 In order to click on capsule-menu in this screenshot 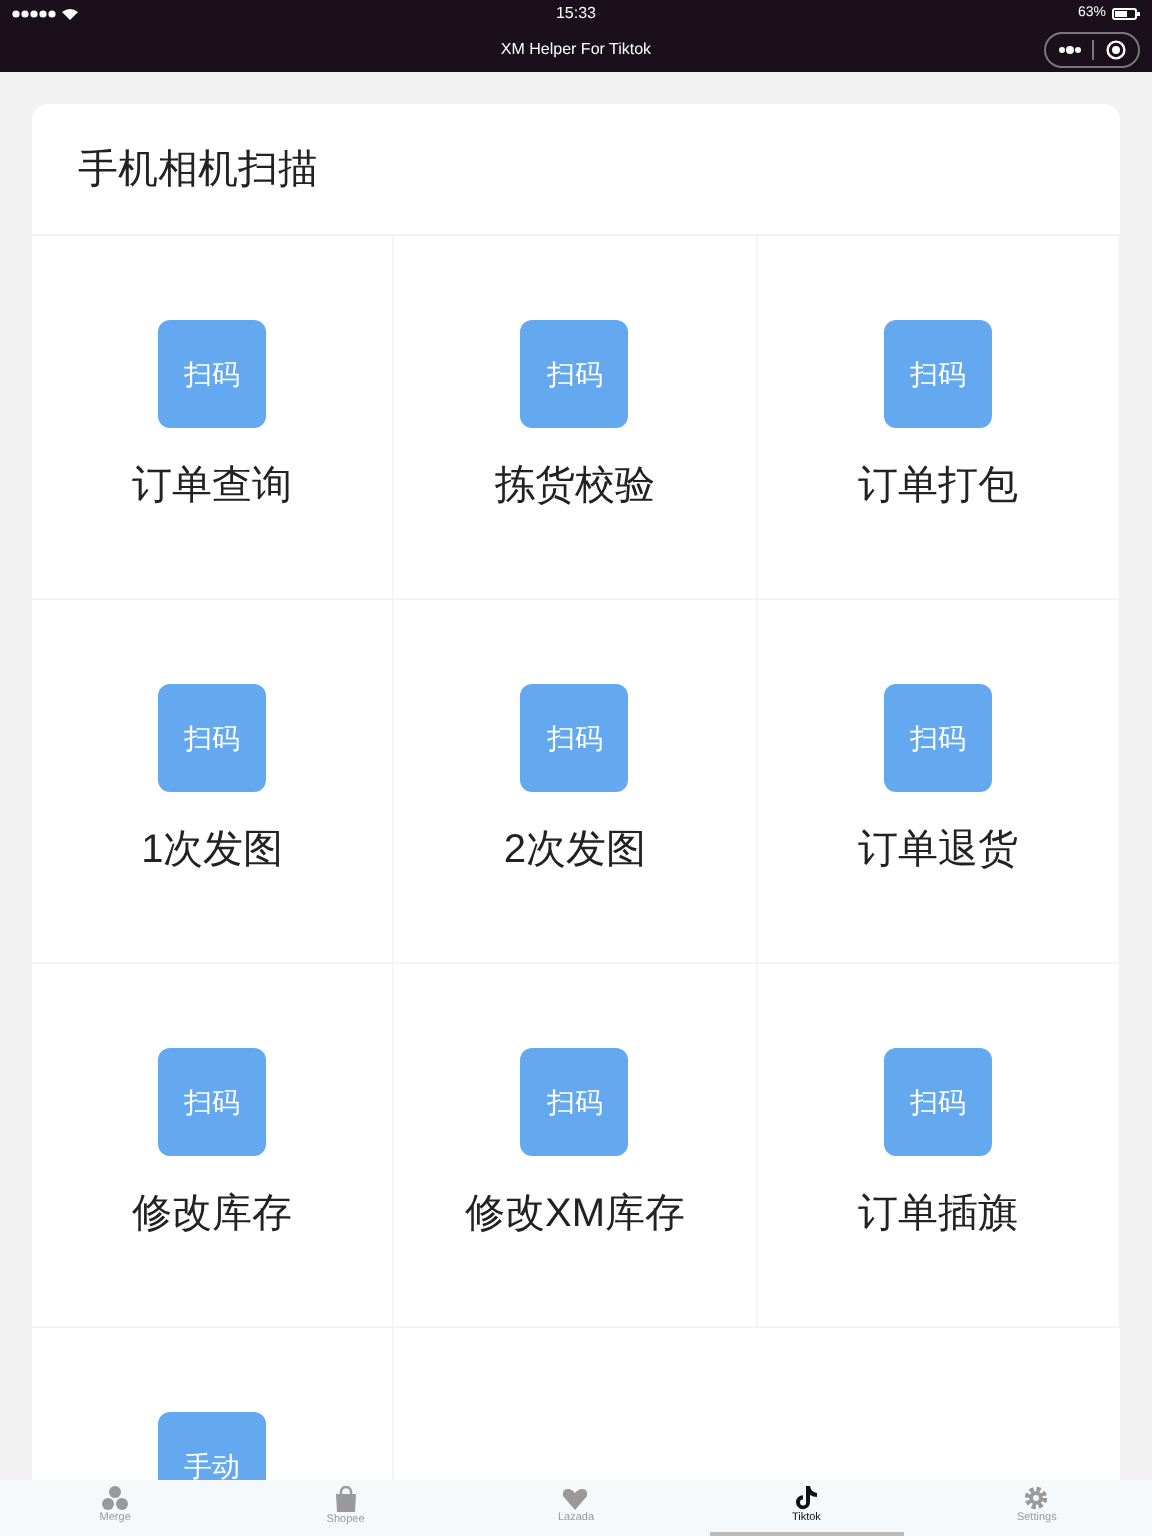, I will do `click(1092, 50)`.